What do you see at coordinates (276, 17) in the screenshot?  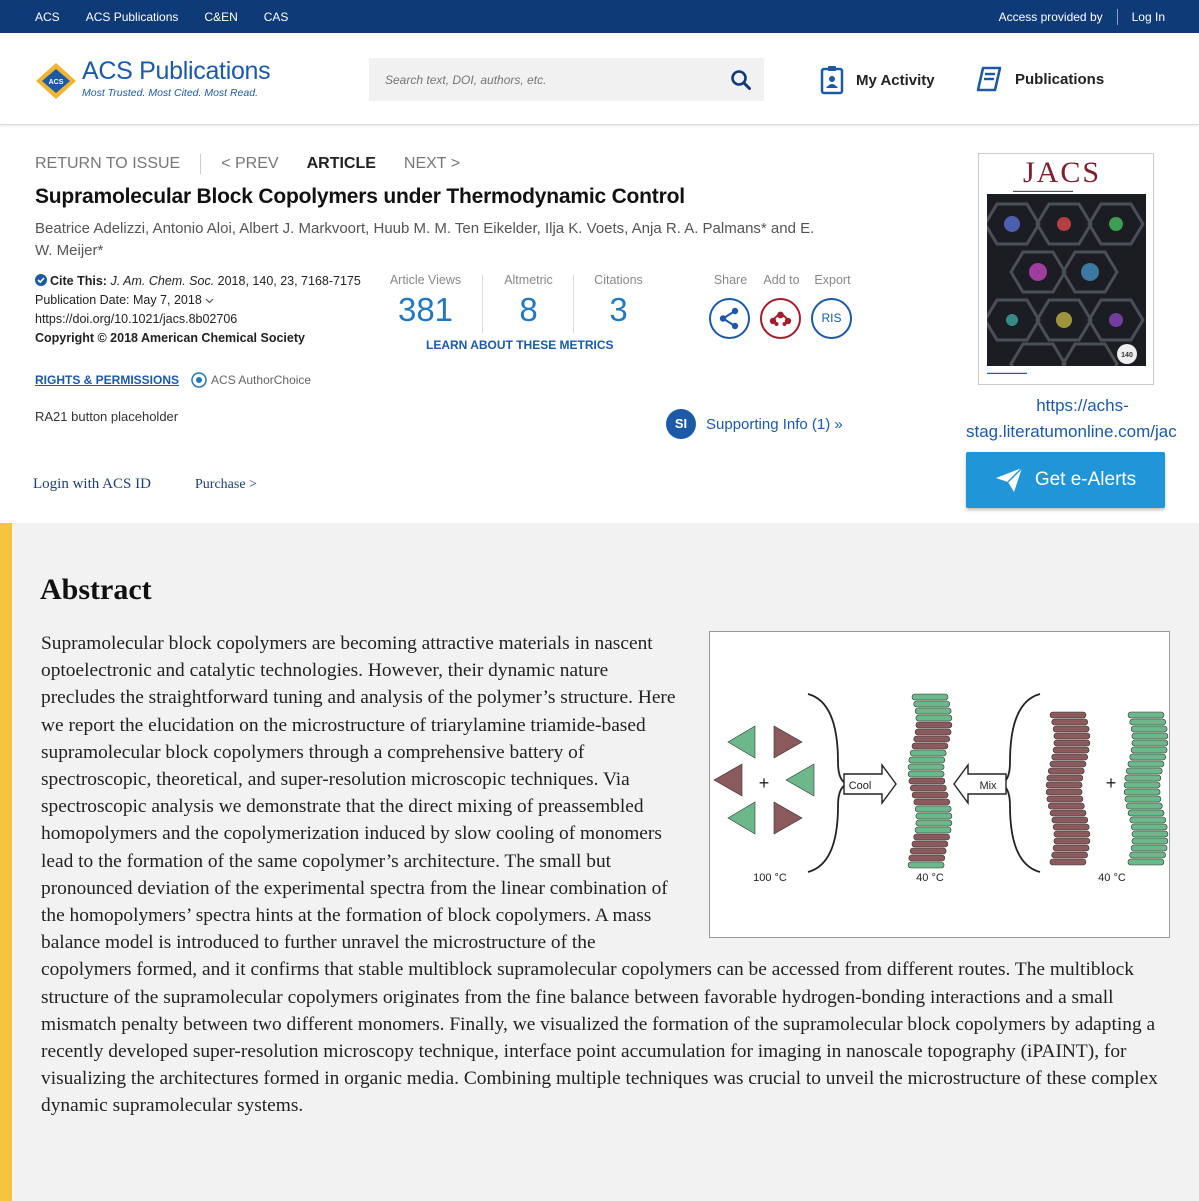 I see `topbar-link-cas: CAS` at bounding box center [276, 17].